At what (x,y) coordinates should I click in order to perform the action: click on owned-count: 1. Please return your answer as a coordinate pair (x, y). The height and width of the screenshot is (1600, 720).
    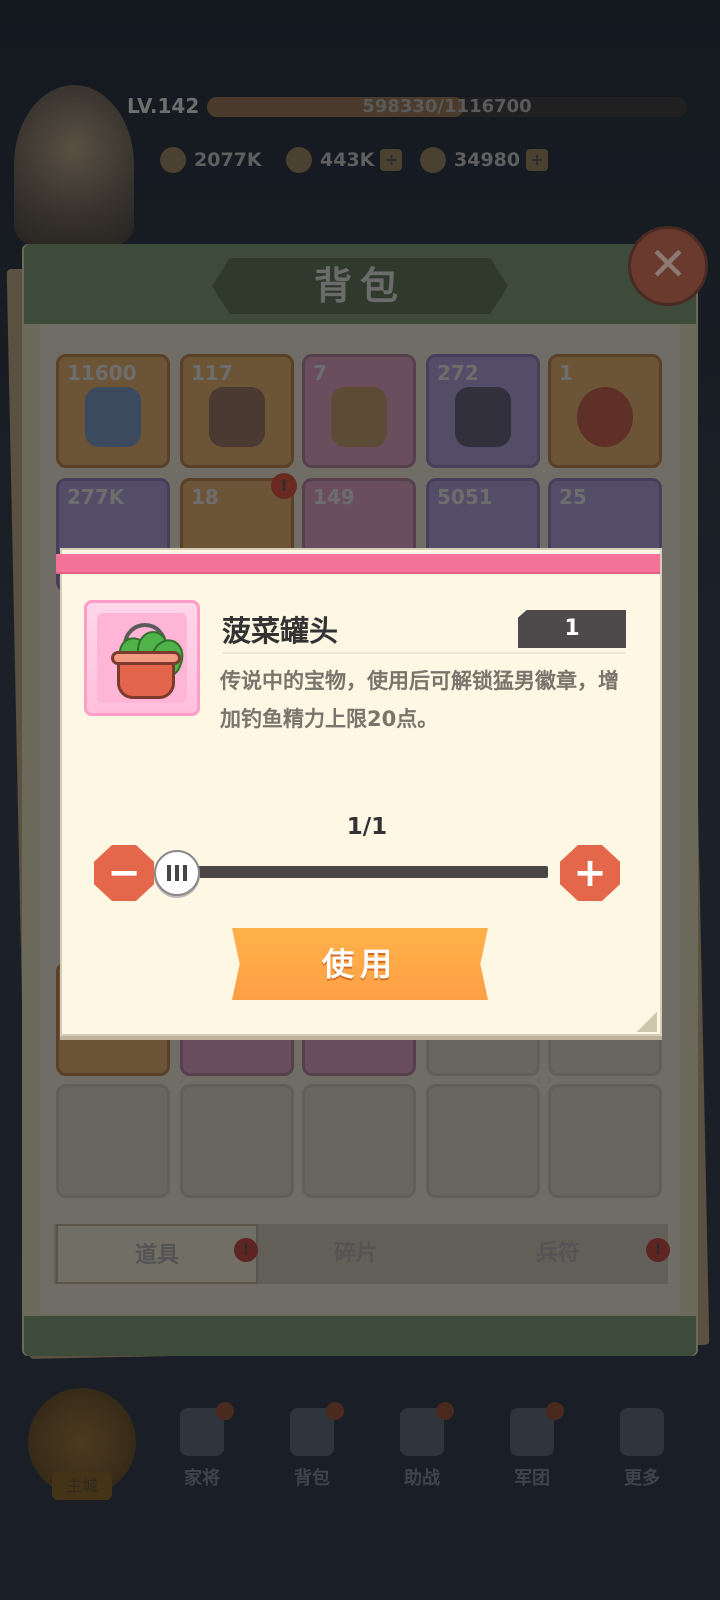
    Looking at the image, I should click on (572, 628).